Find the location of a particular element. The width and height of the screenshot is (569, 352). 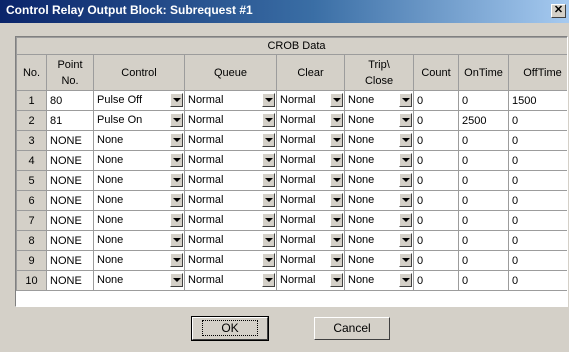

off-cell: 1500 is located at coordinates (537, 100).